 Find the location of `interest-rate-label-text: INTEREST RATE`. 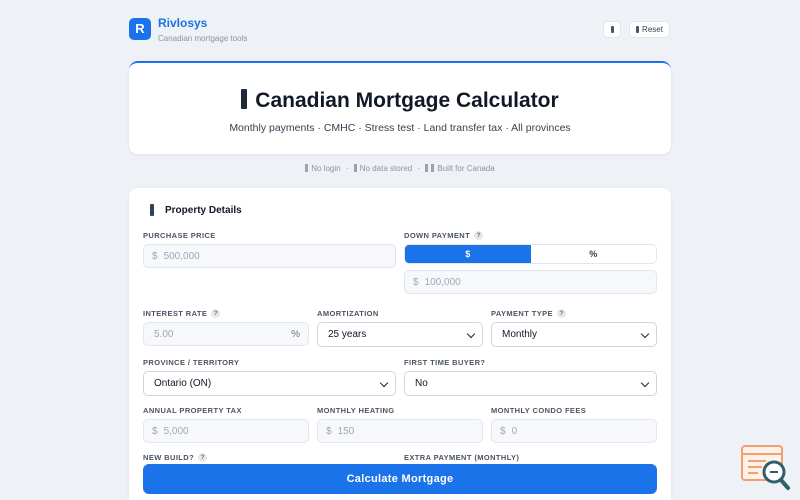

interest-rate-label-text: INTEREST RATE is located at coordinates (175, 313).